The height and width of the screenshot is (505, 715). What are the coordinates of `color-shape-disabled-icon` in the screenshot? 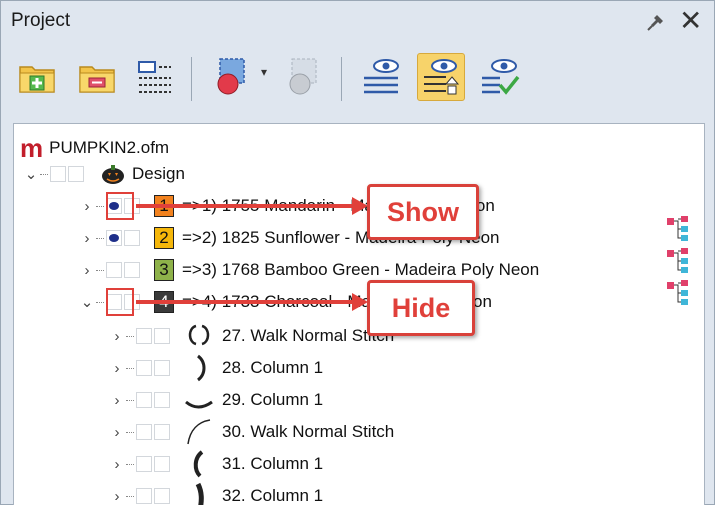 It's located at (303, 76).